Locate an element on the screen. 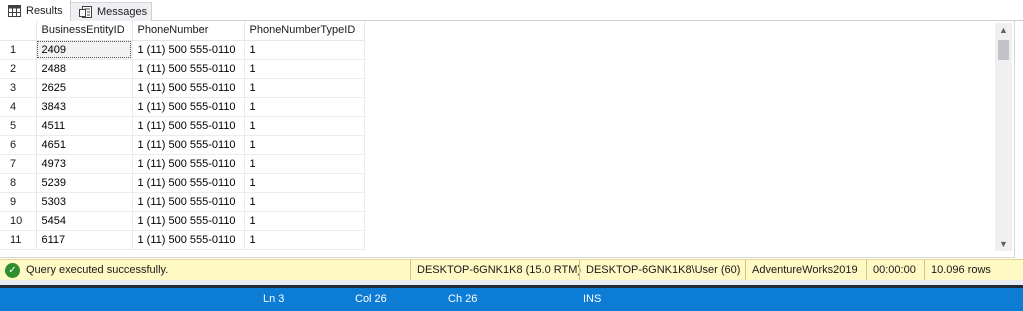  table-cell: 5303 is located at coordinates (84, 202).